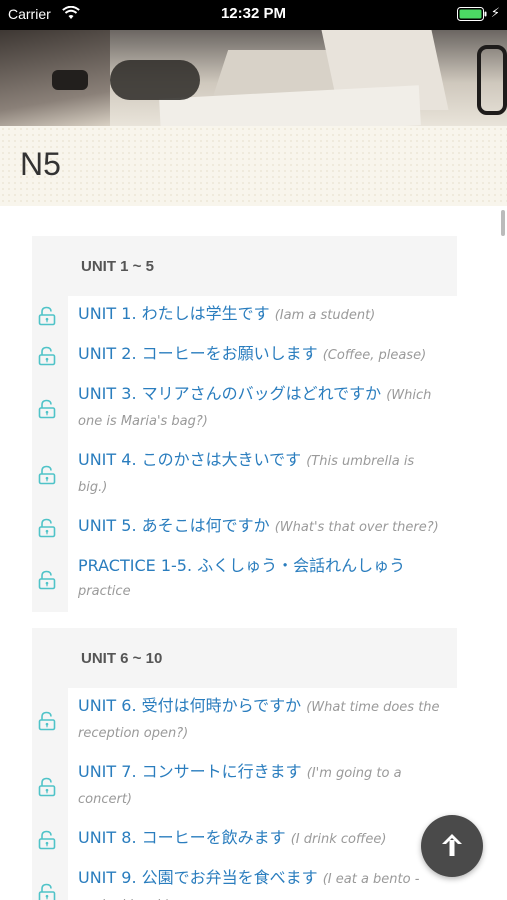  I want to click on lesson-subtitle: (Coffee, please), so click(374, 355).